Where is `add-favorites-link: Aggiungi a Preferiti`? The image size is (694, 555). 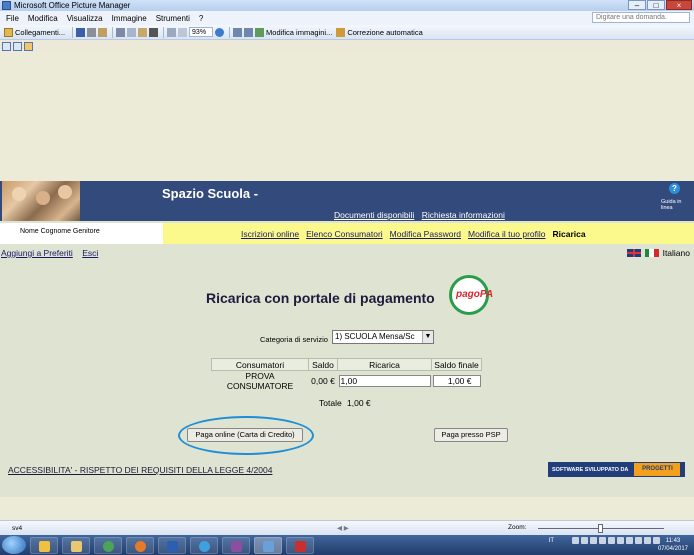
add-favorites-link: Aggiungi a Preferiti is located at coordinates (37, 253).